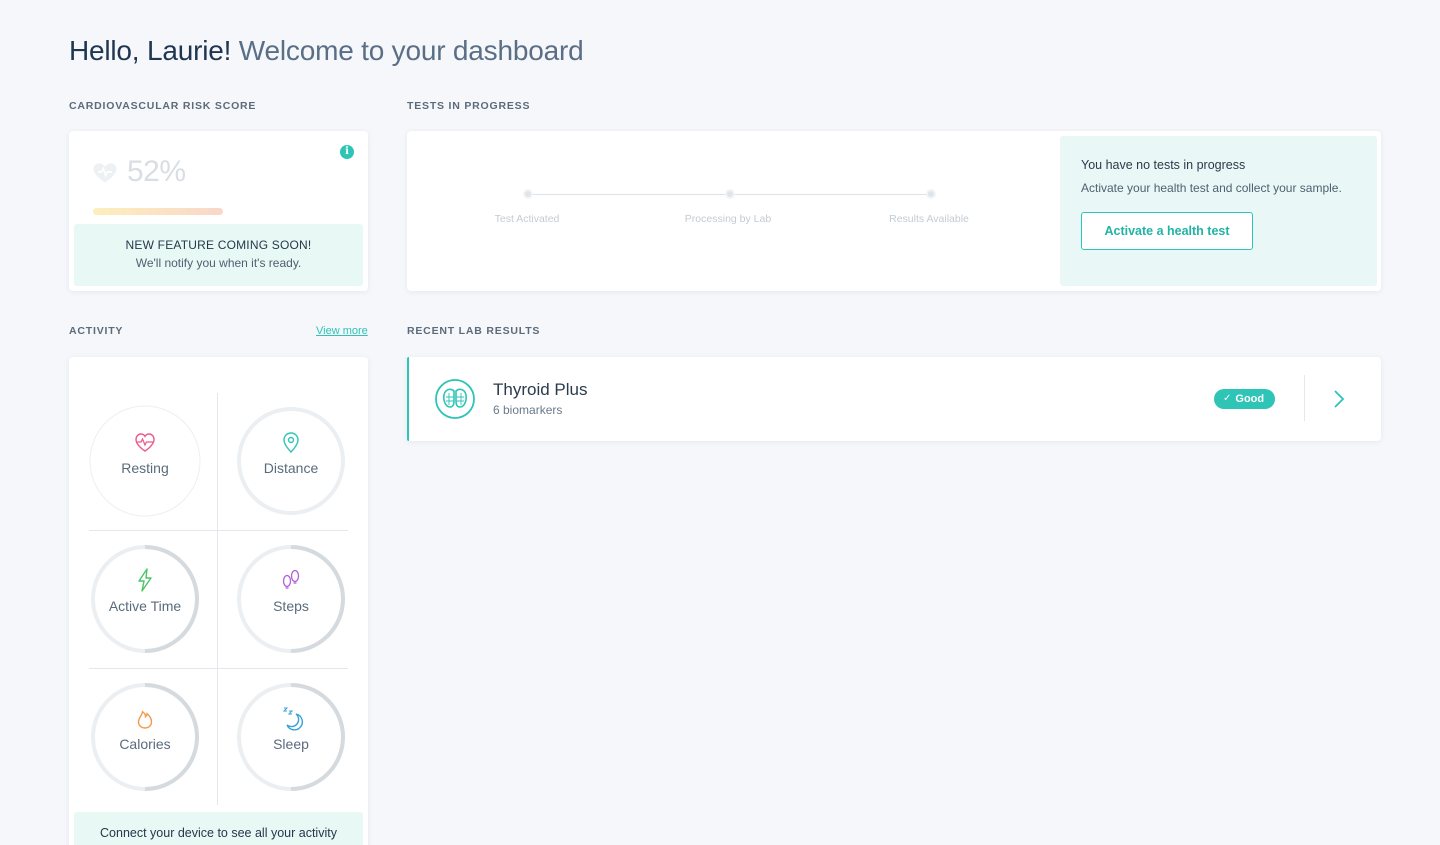 This screenshot has width=1440, height=845. I want to click on info-icon: i, so click(347, 152).